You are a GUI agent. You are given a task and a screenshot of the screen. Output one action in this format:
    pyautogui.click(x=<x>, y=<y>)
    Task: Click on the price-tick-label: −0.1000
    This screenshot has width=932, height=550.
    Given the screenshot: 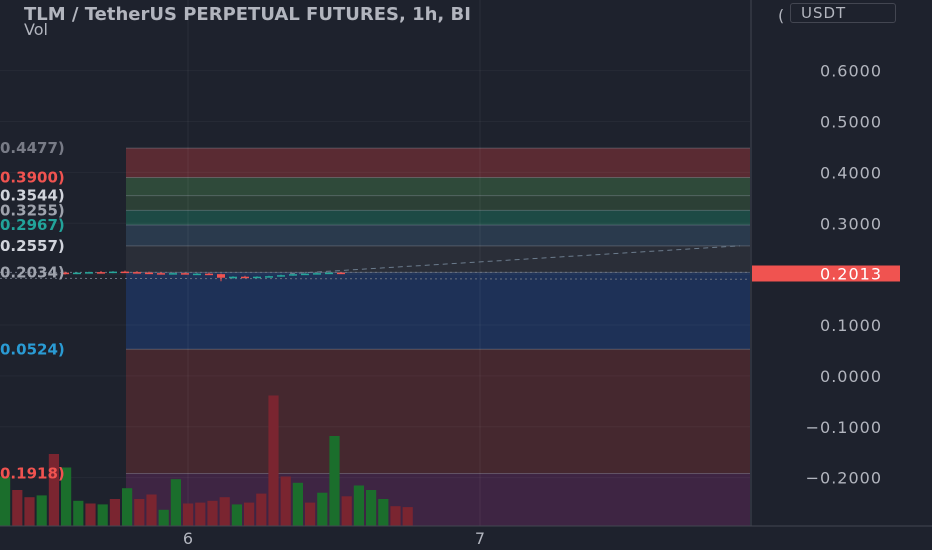 What is the action you would take?
    pyautogui.click(x=844, y=427)
    